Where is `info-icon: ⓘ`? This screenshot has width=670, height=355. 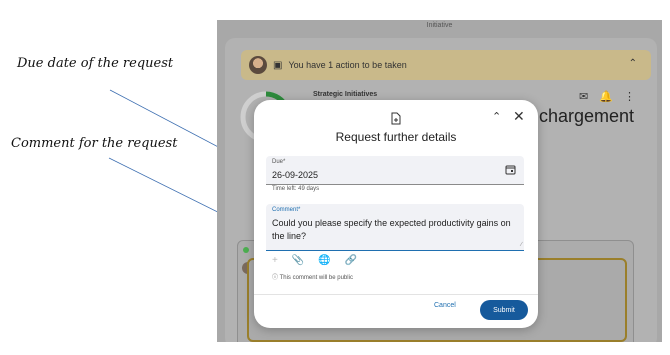 info-icon: ⓘ is located at coordinates (275, 278).